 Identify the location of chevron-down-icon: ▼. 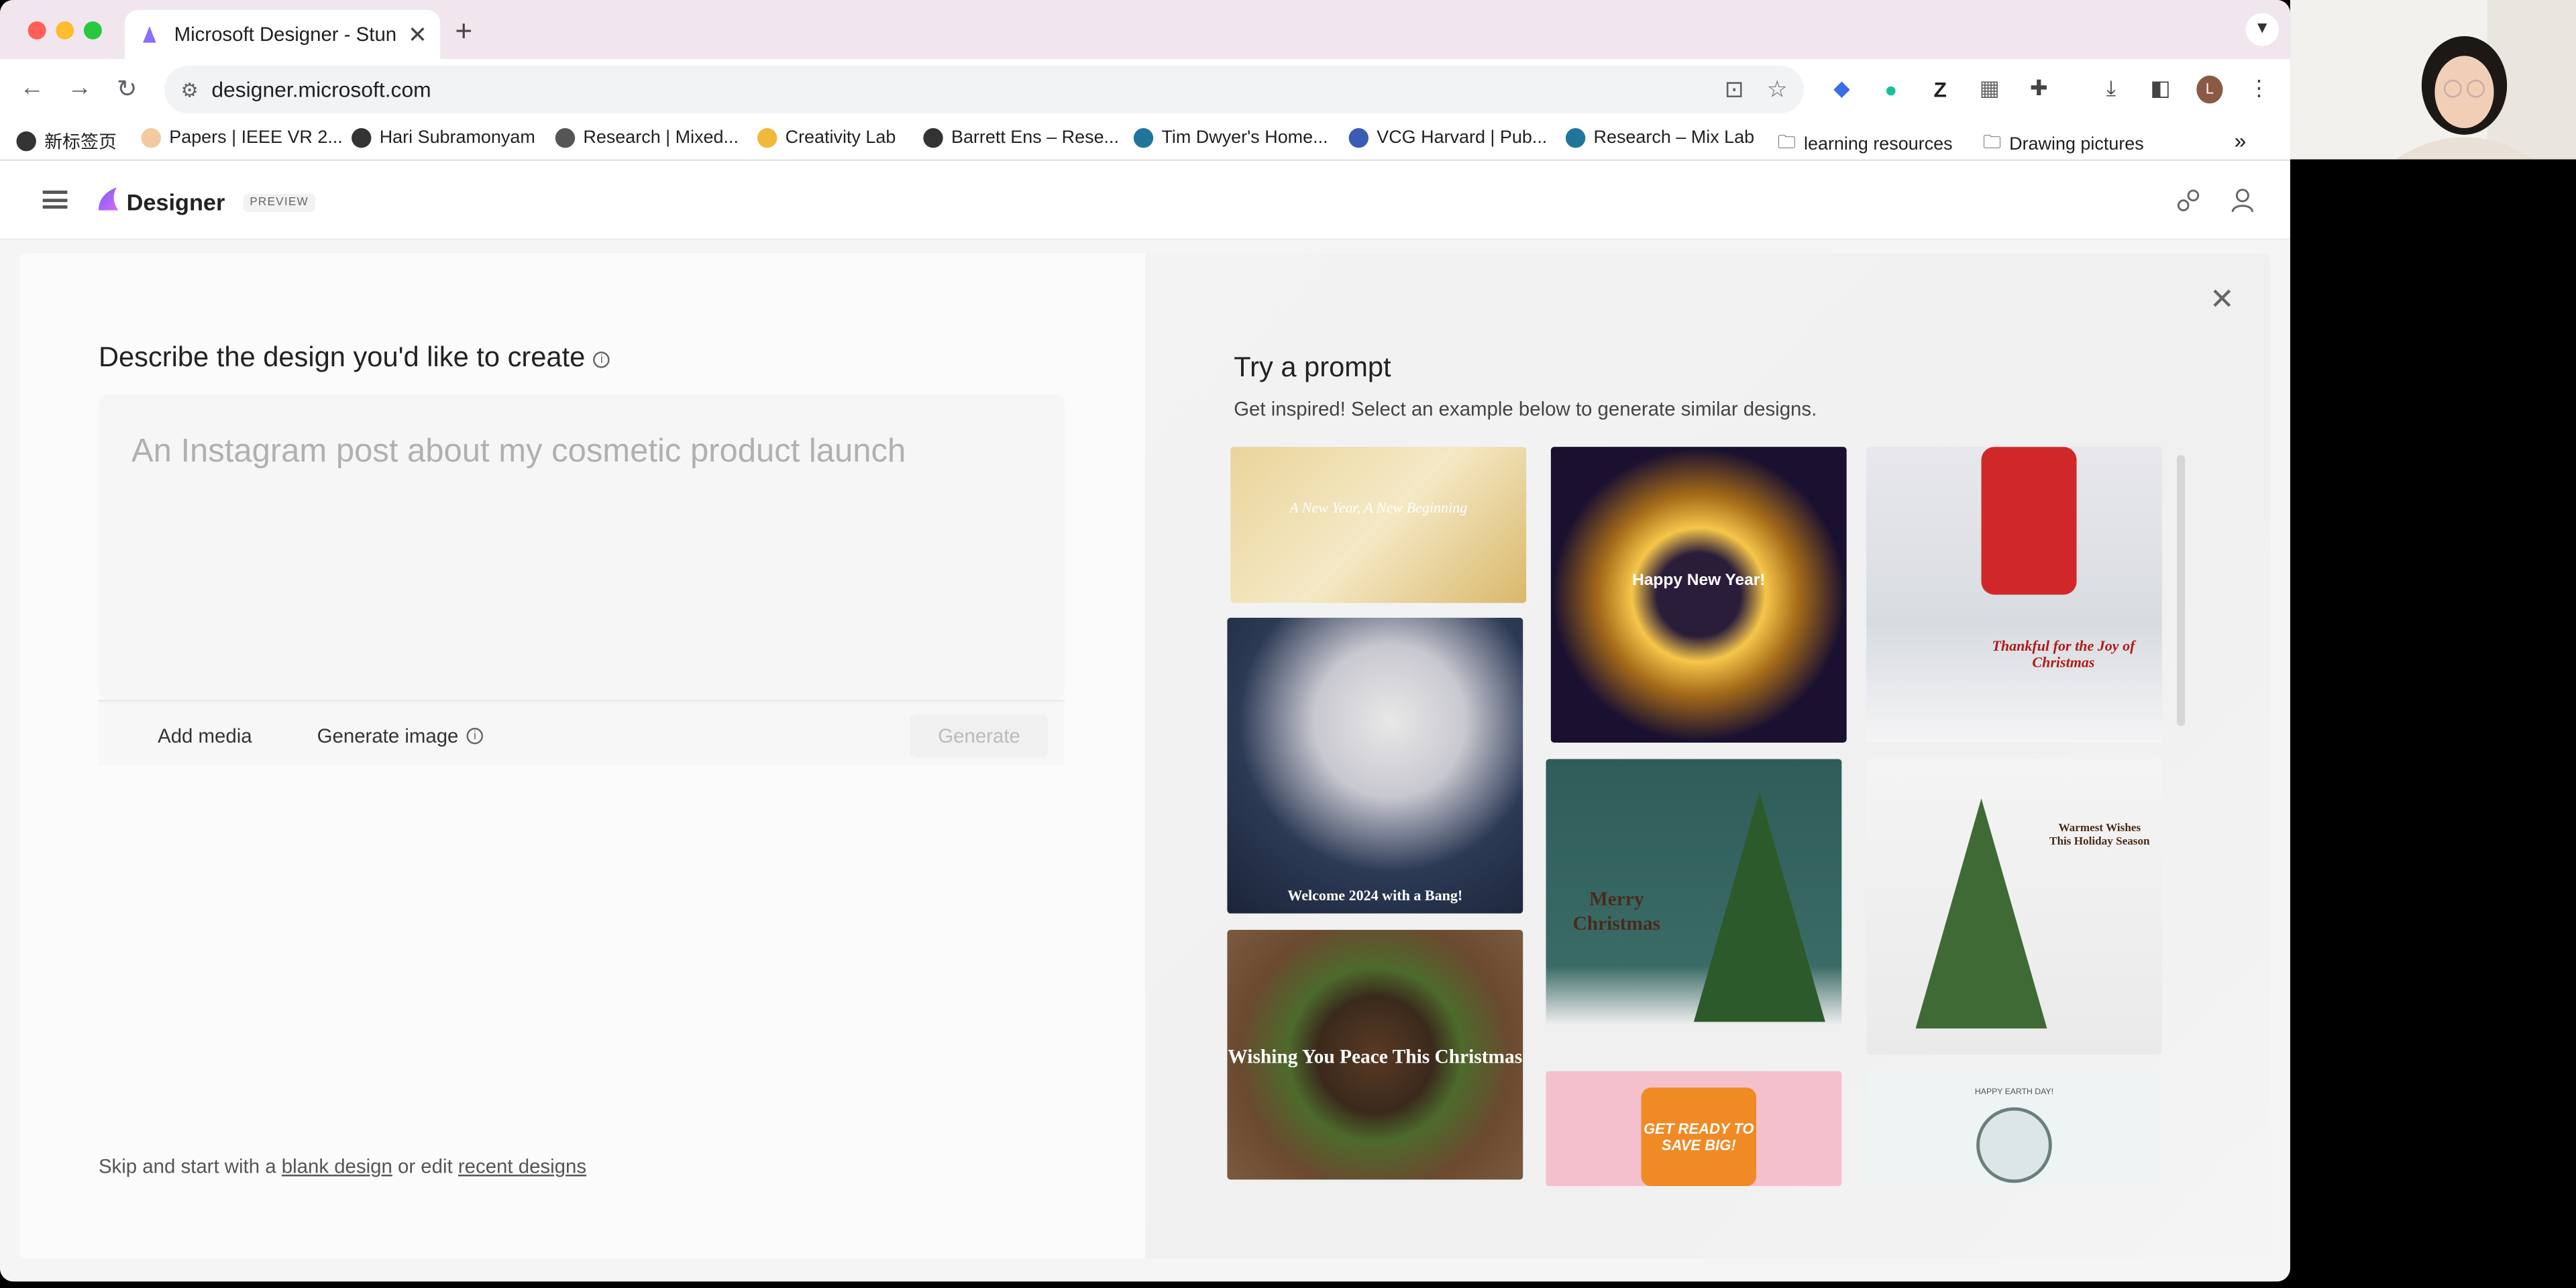
(2262, 29).